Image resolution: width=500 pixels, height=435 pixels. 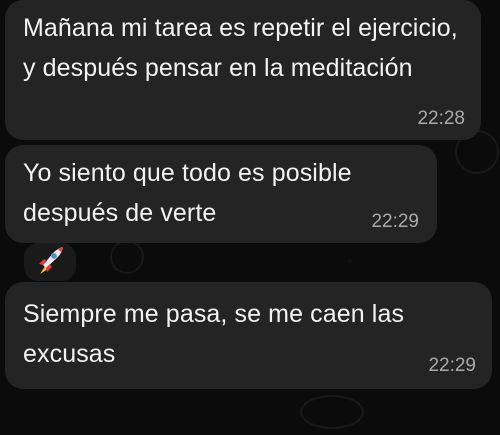 What do you see at coordinates (214, 334) in the screenshot?
I see `message-text: Siempre me pasa, se me caen las excusas` at bounding box center [214, 334].